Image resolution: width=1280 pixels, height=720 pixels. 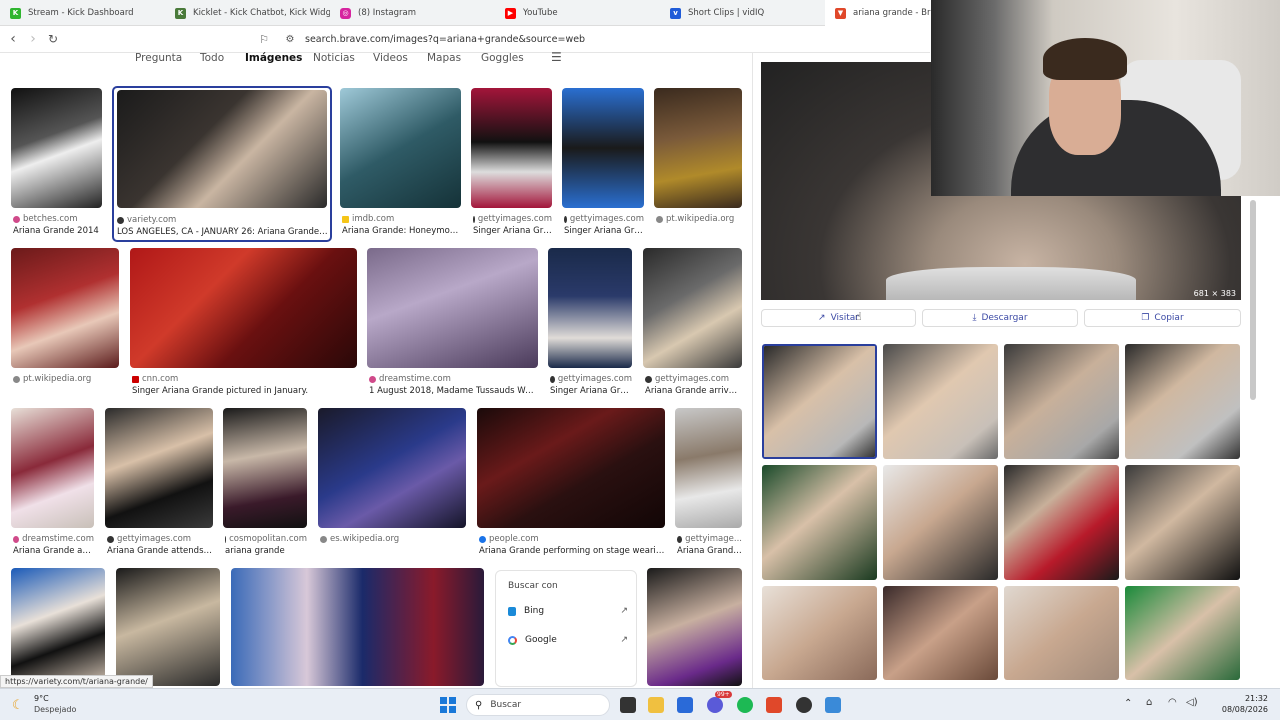 I want to click on wifi-icon: ◠, so click(x=1172, y=702).